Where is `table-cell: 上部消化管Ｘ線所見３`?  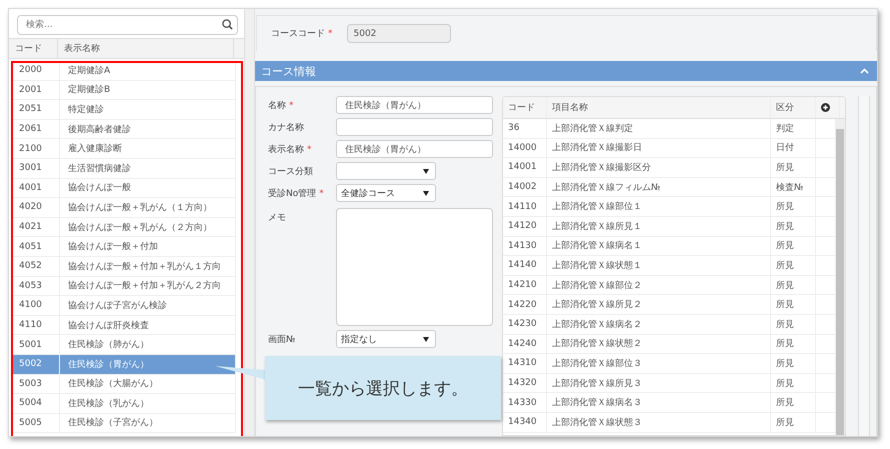
table-cell: 上部消化管Ｘ線所見３ is located at coordinates (659, 383).